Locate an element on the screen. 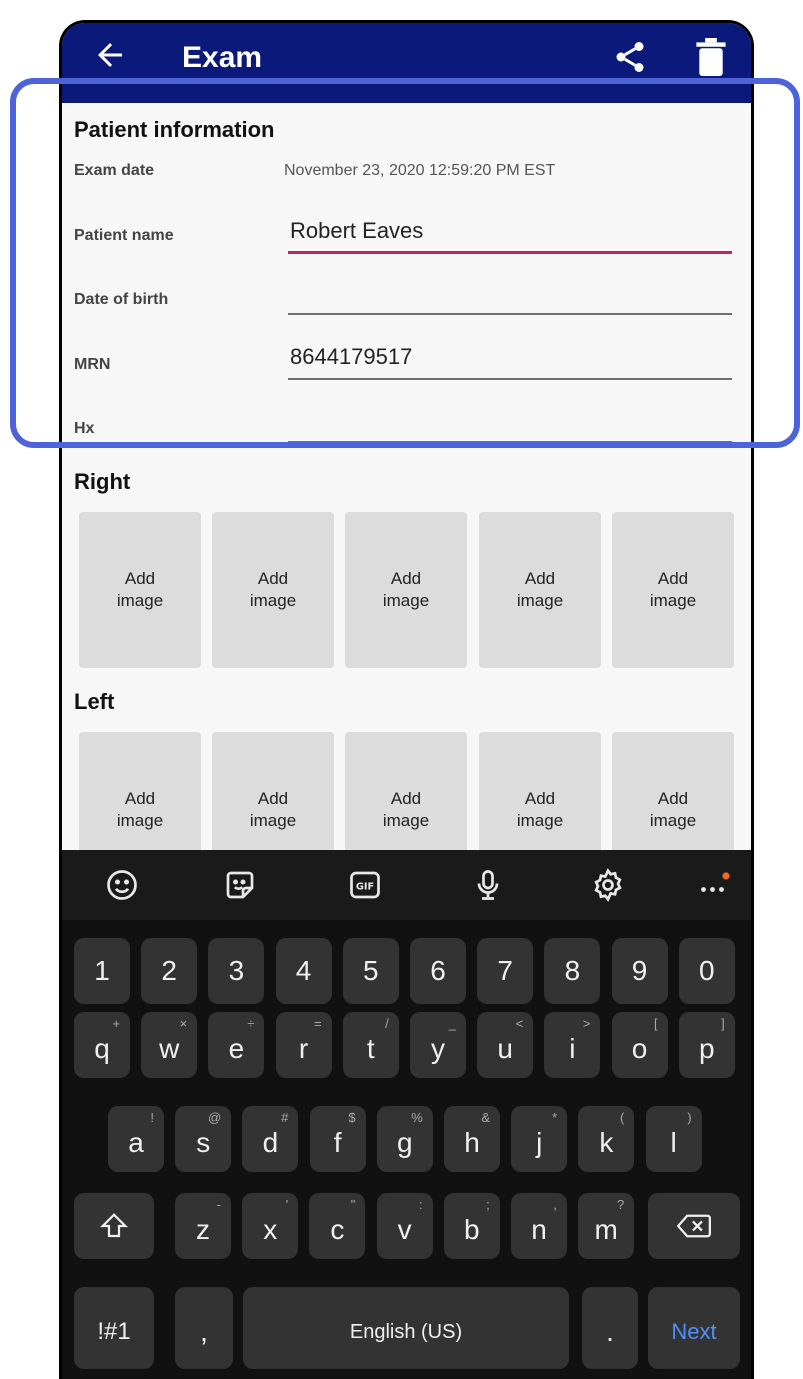 The height and width of the screenshot is (1379, 803). gif-icon: GIF is located at coordinates (365, 885).